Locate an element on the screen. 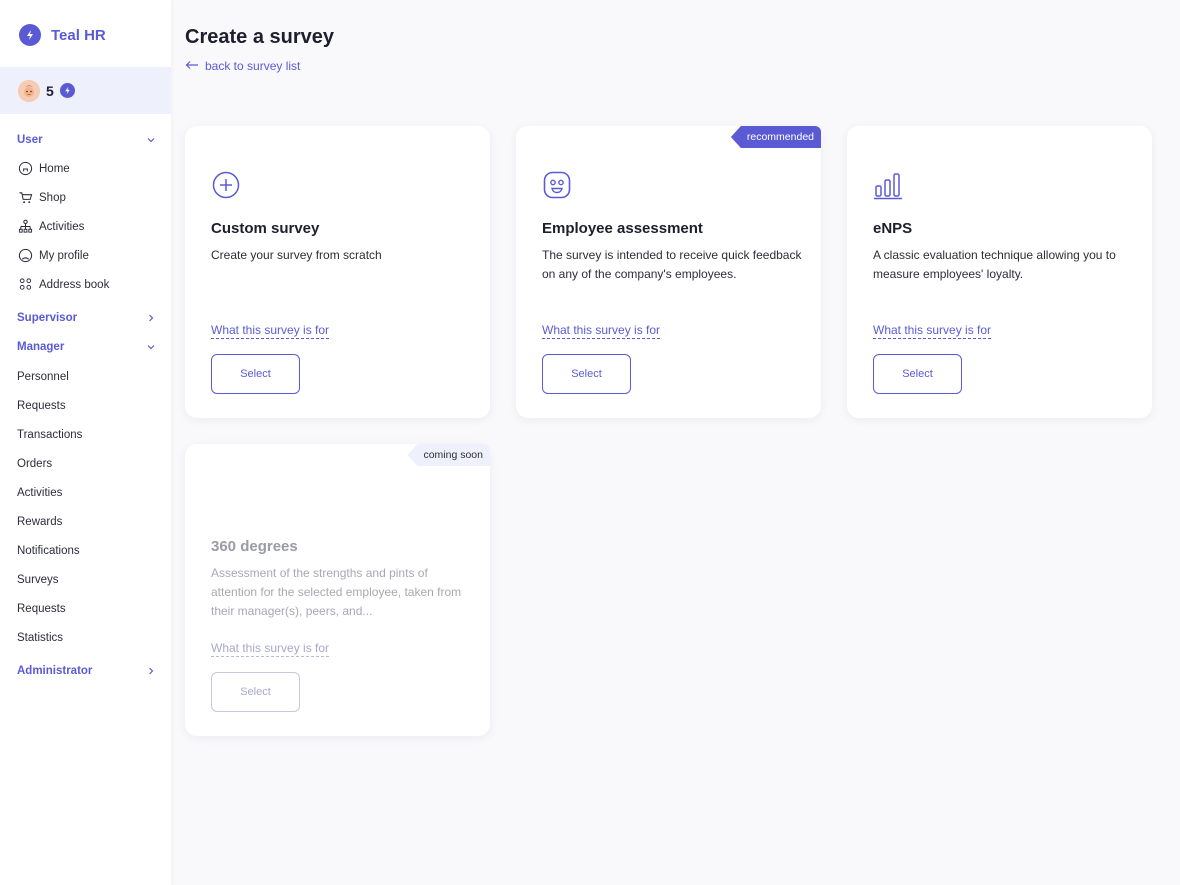 Image resolution: width=1180 pixels, height=885 pixels. sidebar-item-label: Shop is located at coordinates (52, 197).